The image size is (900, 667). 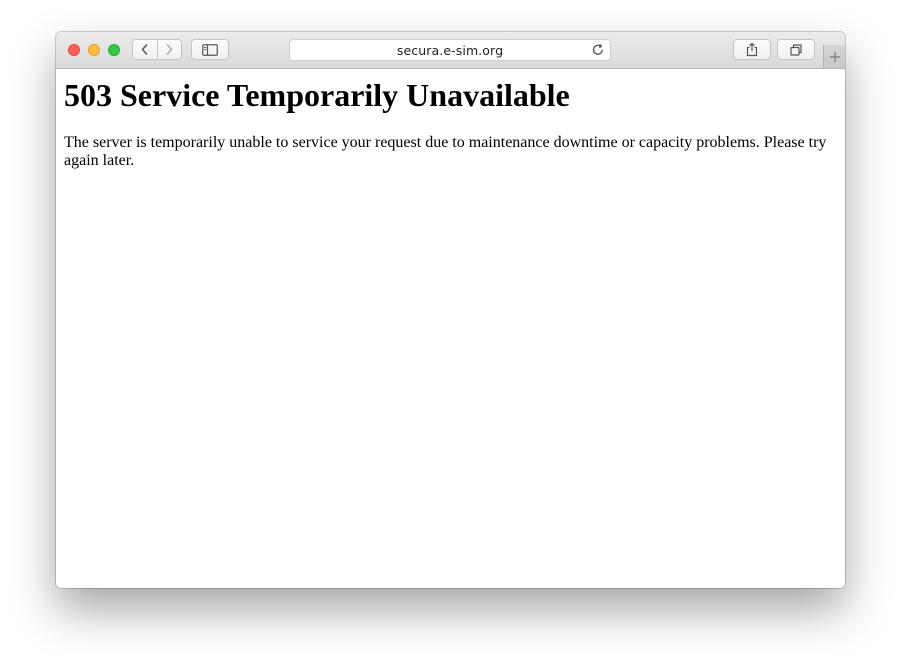 What do you see at coordinates (114, 50) in the screenshot?
I see `maximize-window-button` at bounding box center [114, 50].